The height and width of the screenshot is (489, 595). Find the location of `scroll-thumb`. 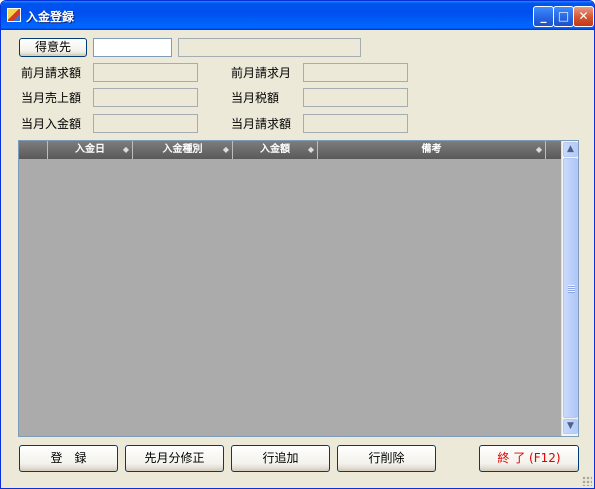

scroll-thumb is located at coordinates (570, 288).